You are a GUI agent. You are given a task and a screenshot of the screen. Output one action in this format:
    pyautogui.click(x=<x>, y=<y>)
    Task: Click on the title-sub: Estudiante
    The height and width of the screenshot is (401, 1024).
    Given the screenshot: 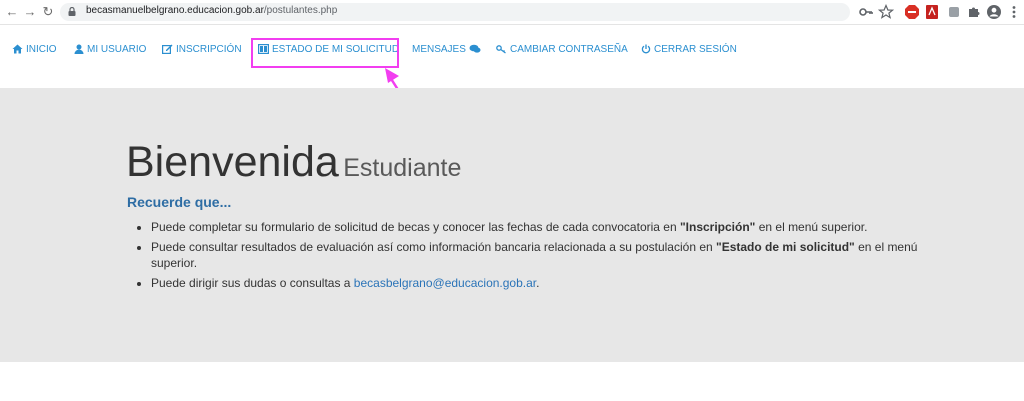 What is the action you would take?
    pyautogui.click(x=402, y=168)
    